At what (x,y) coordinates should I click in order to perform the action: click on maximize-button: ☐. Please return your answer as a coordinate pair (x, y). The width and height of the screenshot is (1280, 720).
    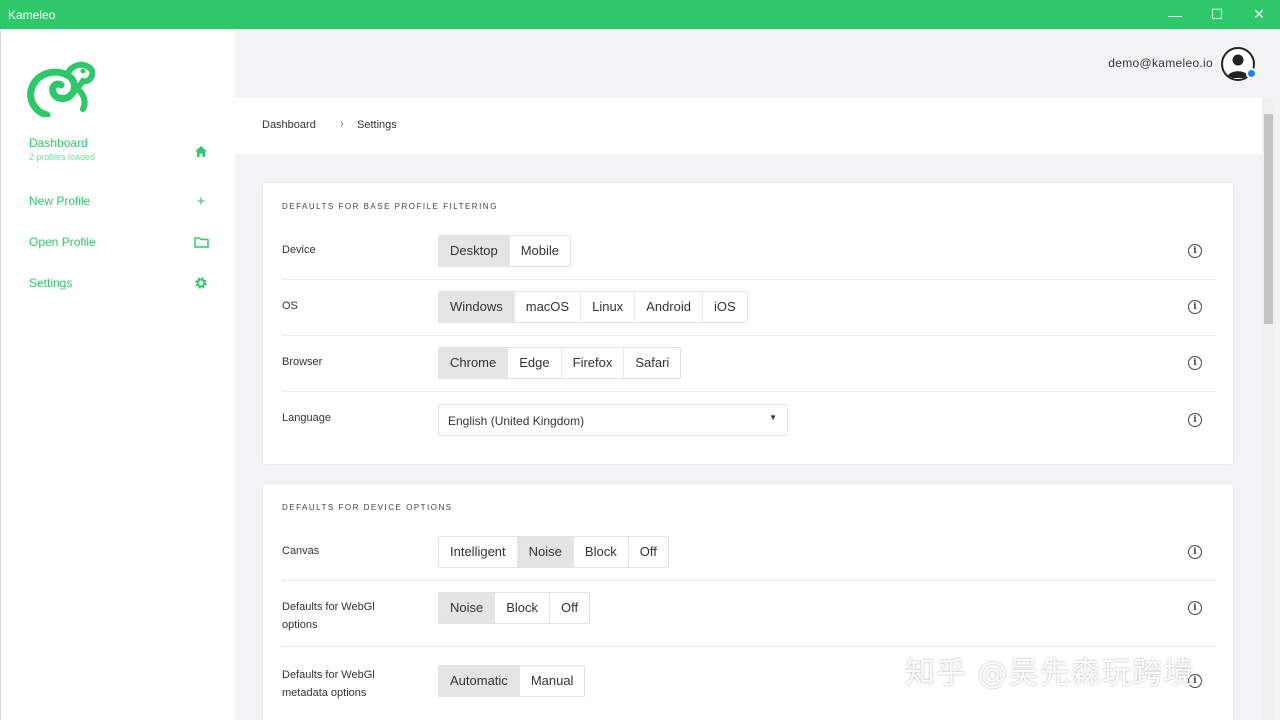
    Looking at the image, I should click on (1217, 14).